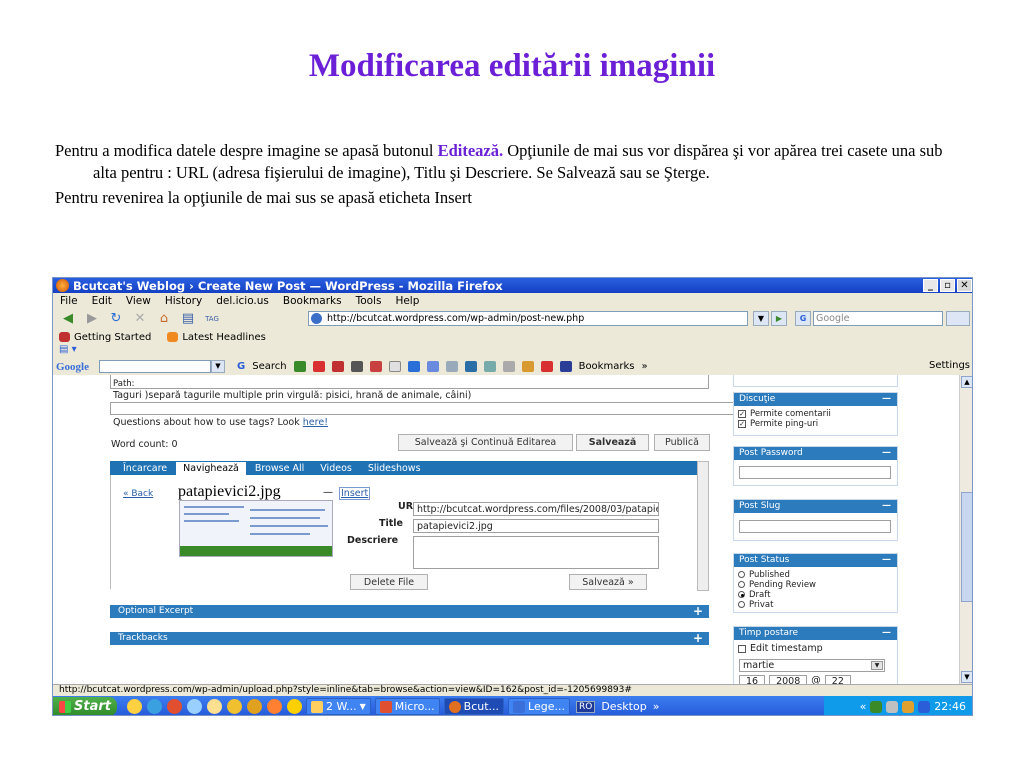 The image size is (1024, 768). I want to click on edit-timestamp-row: Edit timestamp, so click(815, 649).